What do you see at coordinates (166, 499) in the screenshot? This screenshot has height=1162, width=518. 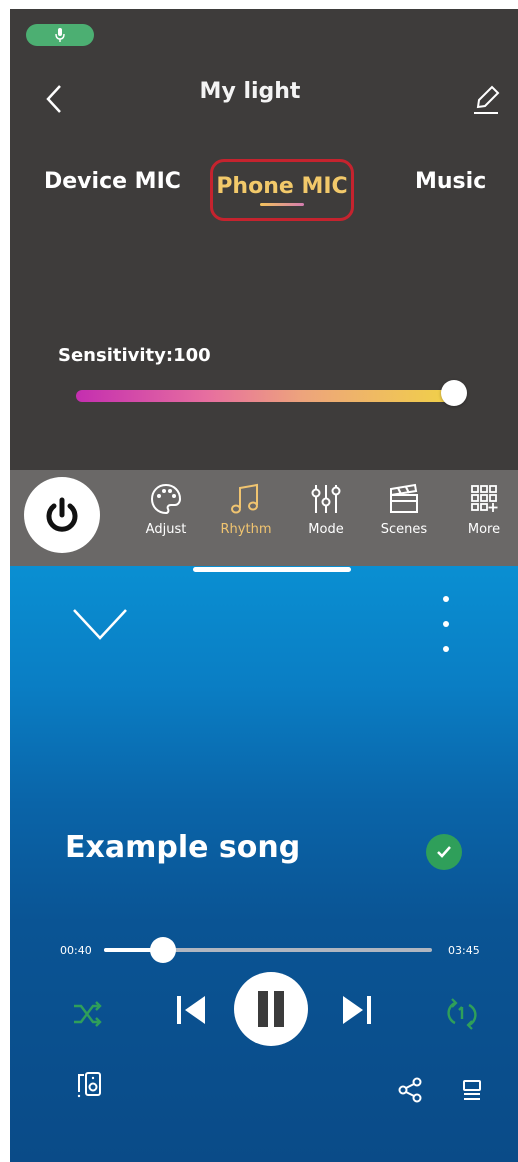 I see `palette-icon` at bounding box center [166, 499].